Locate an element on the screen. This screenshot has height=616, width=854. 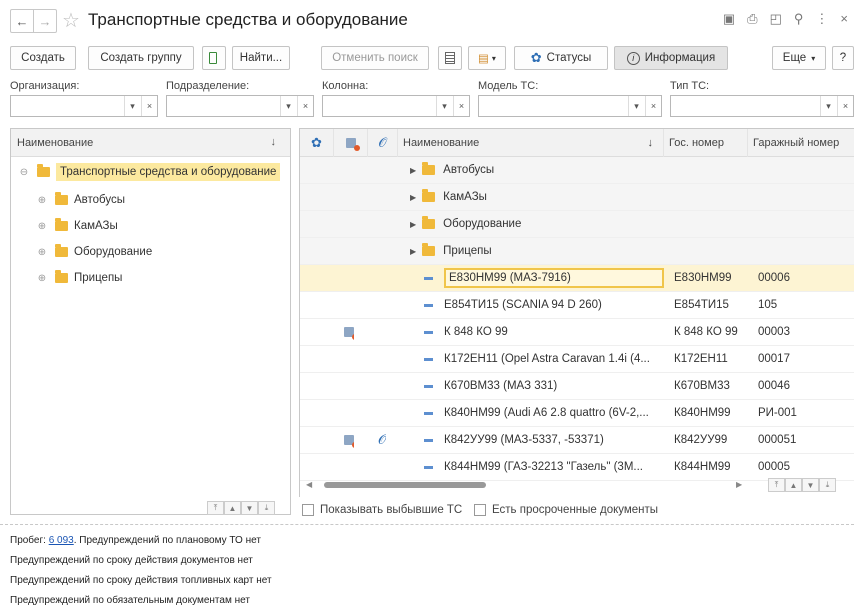
table-row: Е854ТИ15 (SCANIA 94 D 260) Е854ТИ15 105 is located at coordinates (577, 305).